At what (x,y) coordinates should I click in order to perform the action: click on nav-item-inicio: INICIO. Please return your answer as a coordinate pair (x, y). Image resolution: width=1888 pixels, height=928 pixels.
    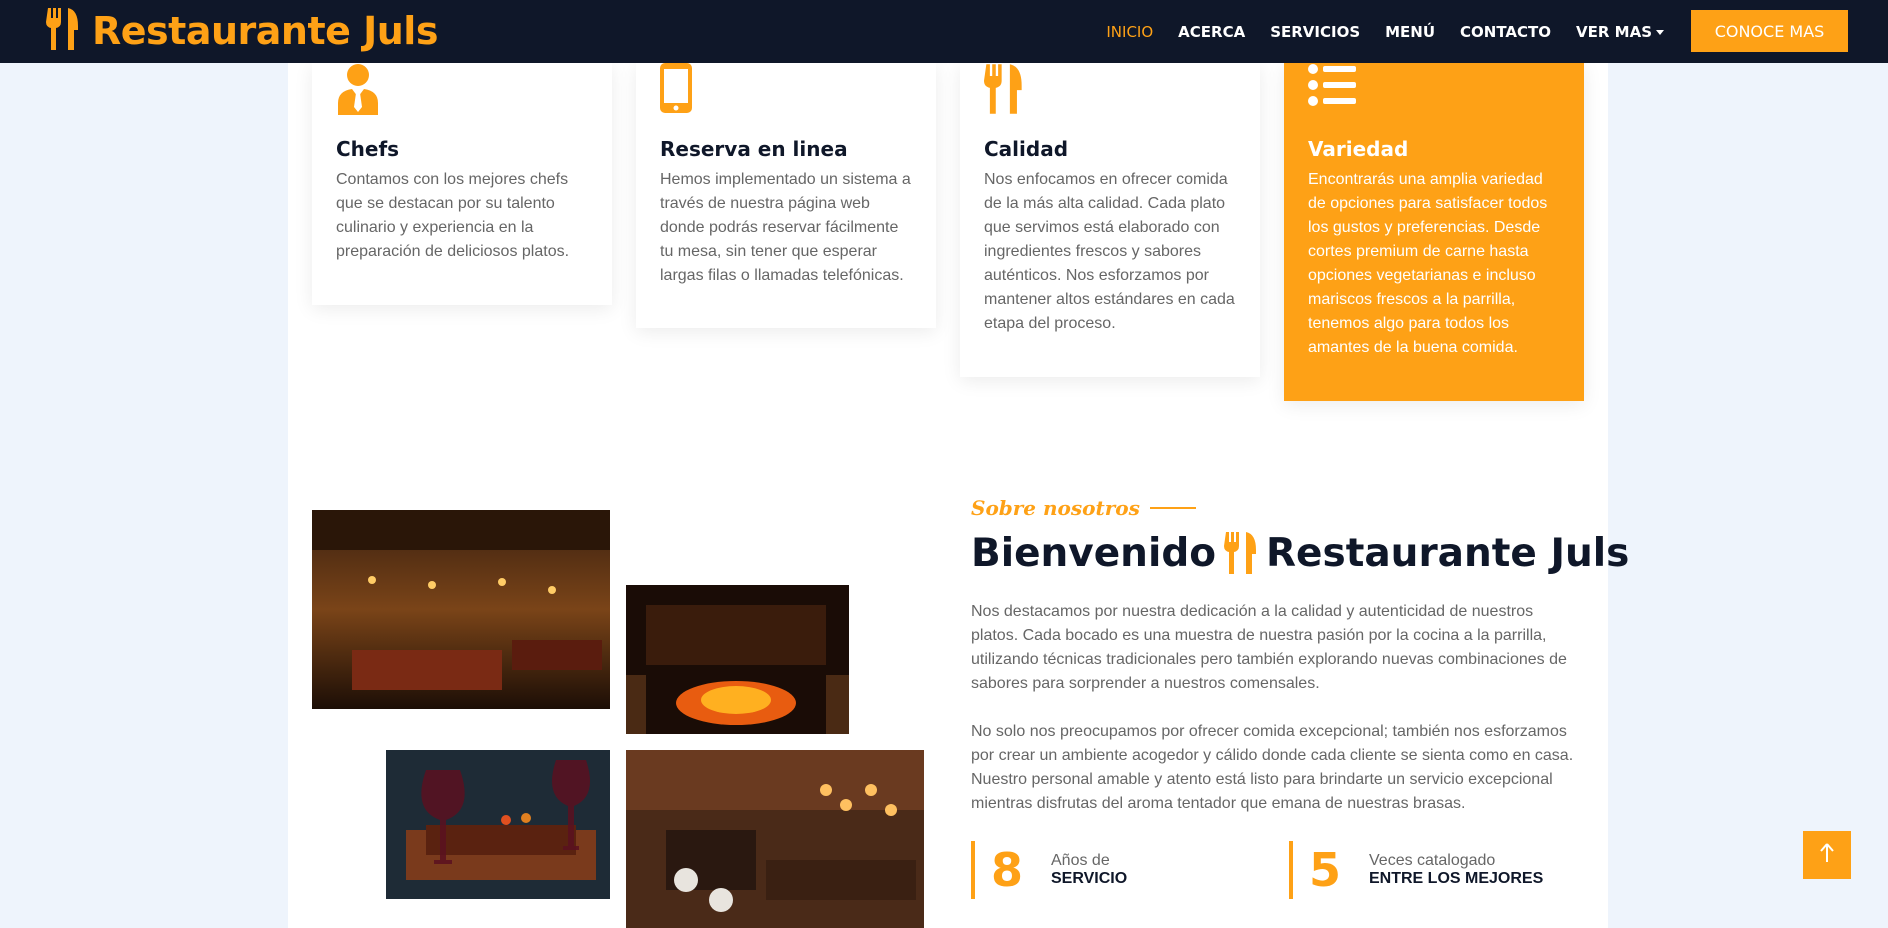
    Looking at the image, I should click on (1129, 32).